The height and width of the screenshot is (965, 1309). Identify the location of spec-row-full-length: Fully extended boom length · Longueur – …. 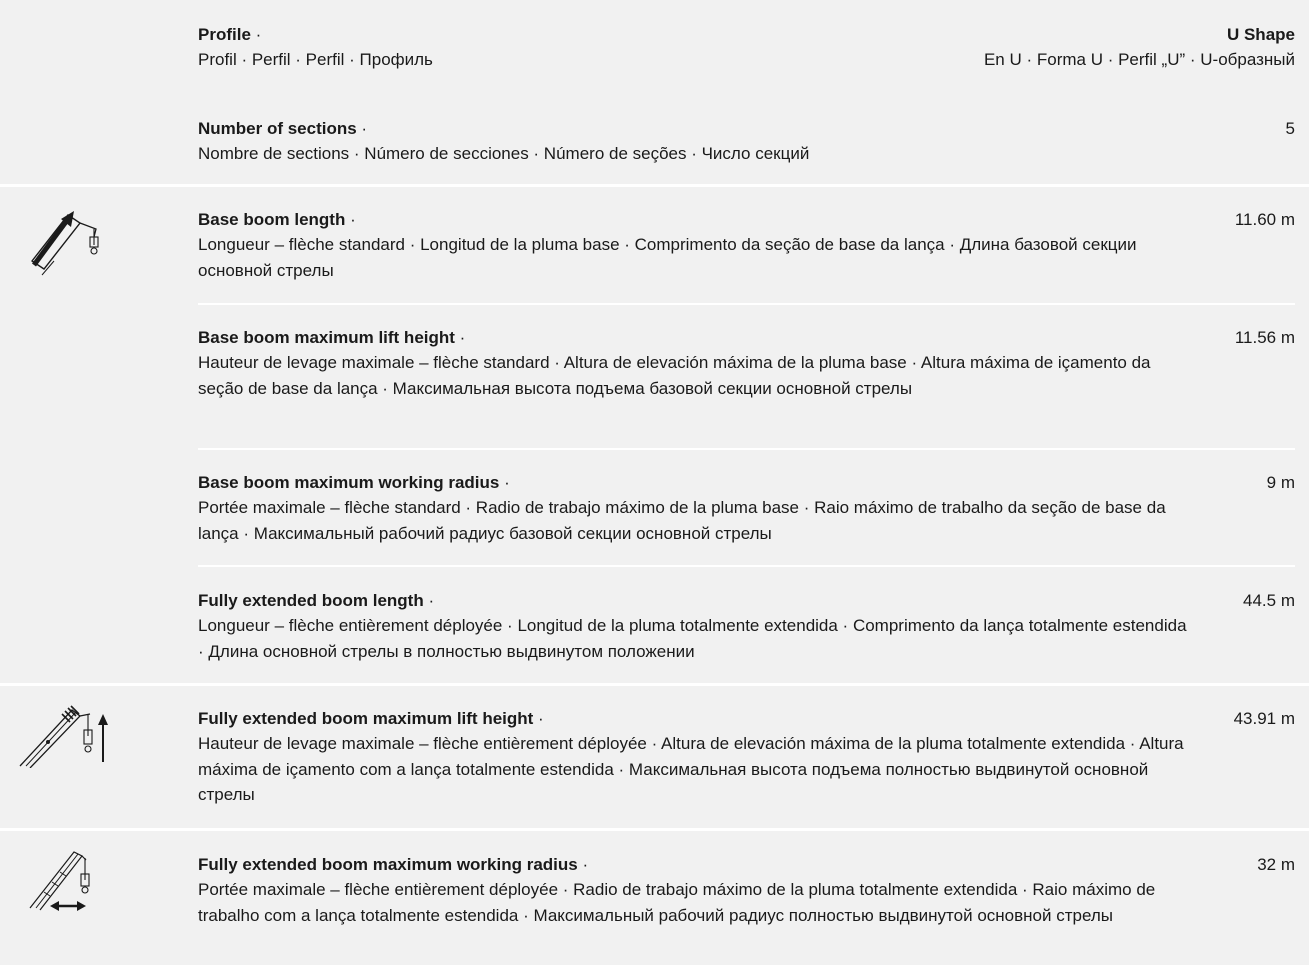
(746, 626).